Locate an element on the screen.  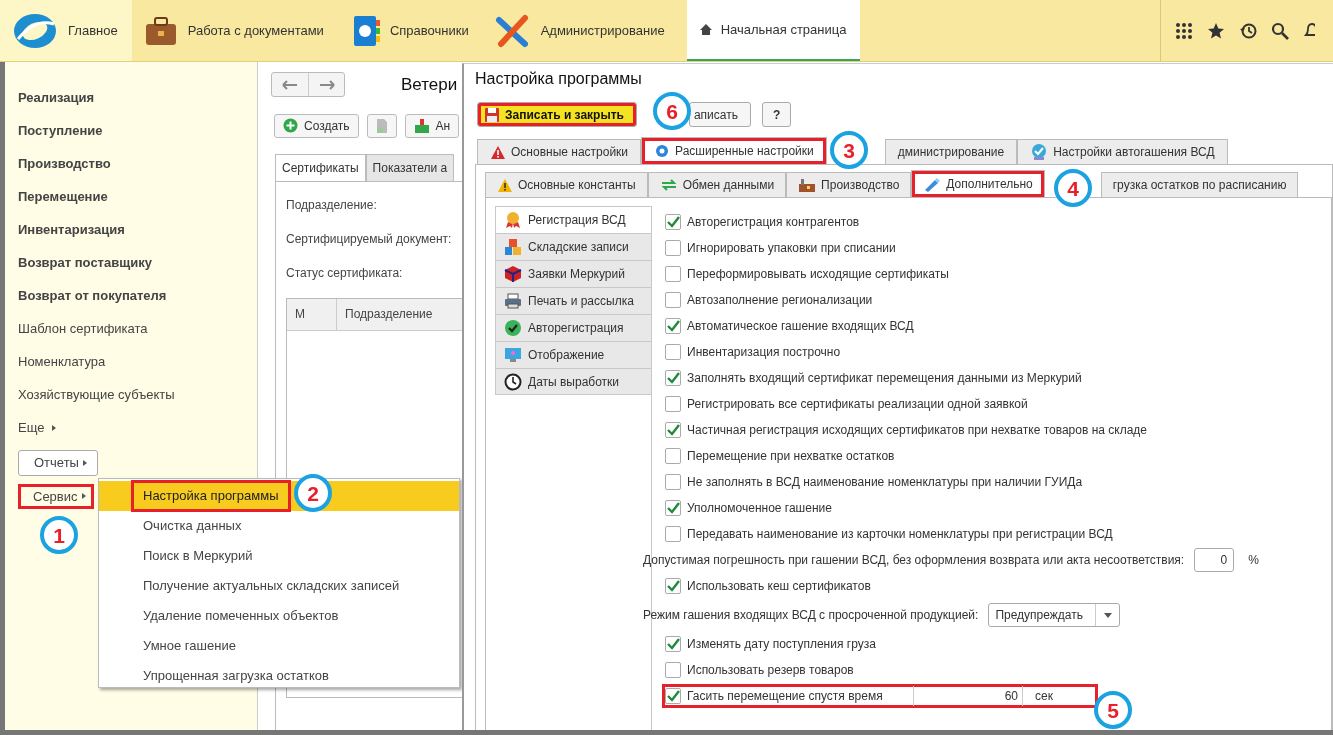
sidebar-link: Возврат поставщику is located at coordinates (85, 262).